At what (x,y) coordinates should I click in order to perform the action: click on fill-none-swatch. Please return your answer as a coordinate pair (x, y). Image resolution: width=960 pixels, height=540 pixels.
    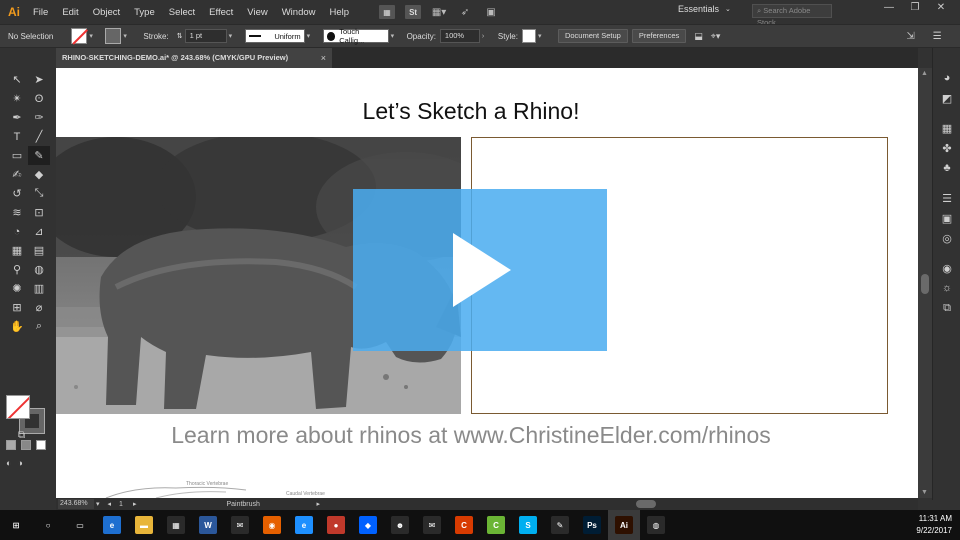
    Looking at the image, I should click on (79, 36).